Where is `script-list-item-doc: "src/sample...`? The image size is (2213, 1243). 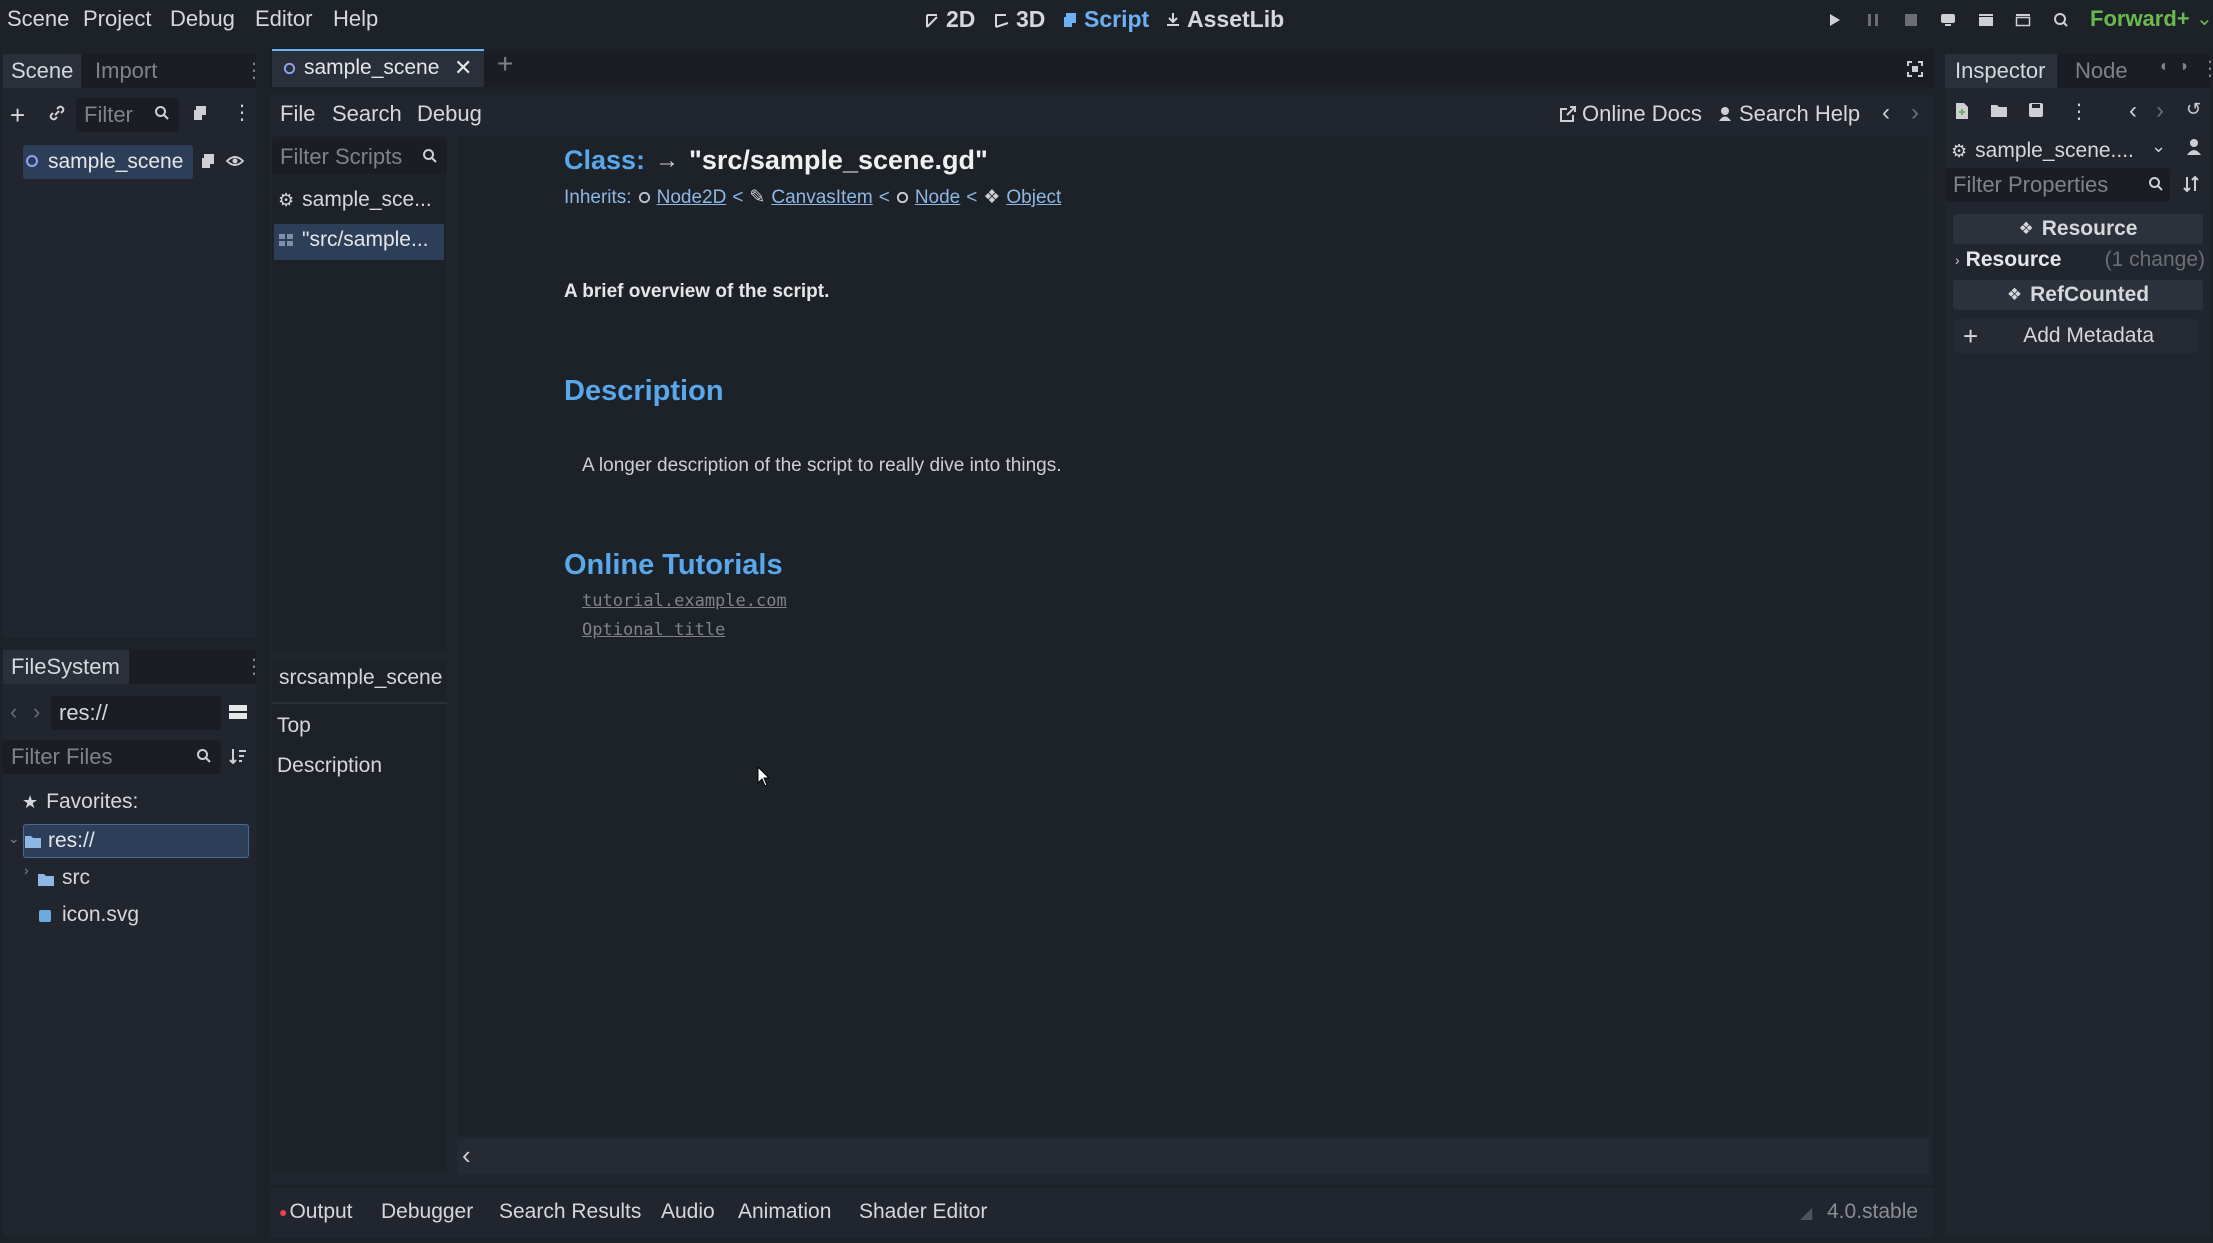 script-list-item-doc: "src/sample... is located at coordinates (353, 240).